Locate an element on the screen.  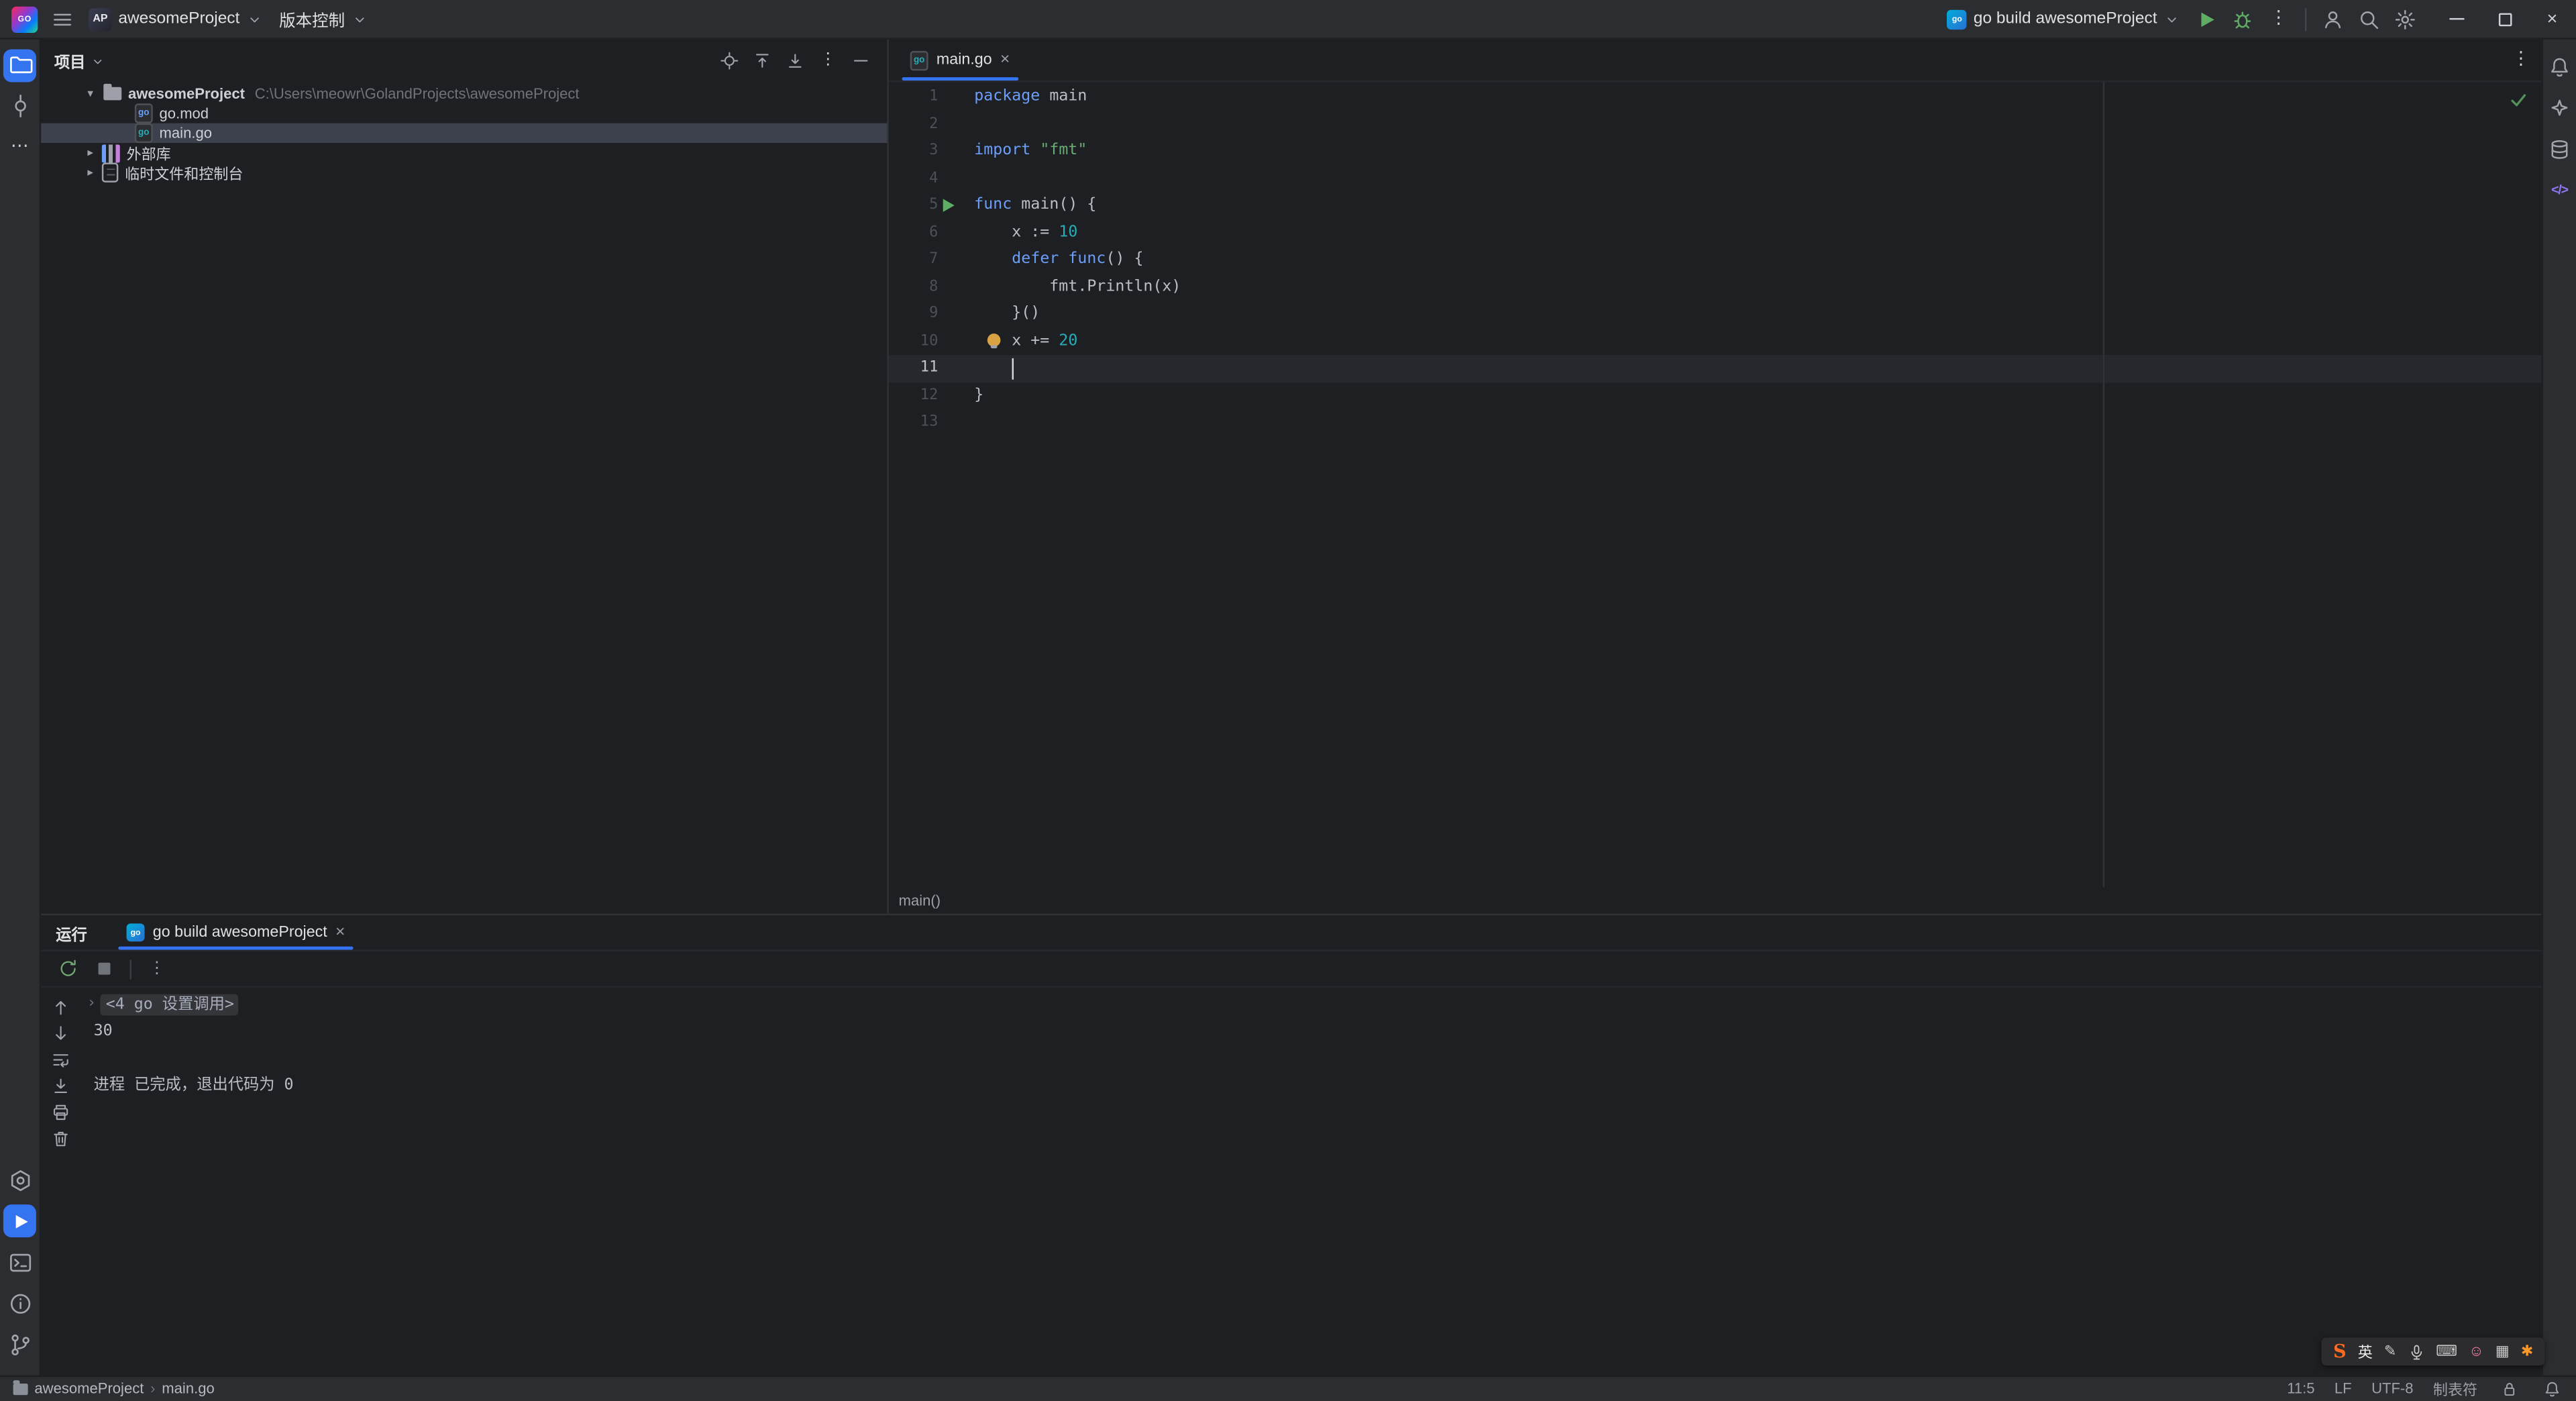
more-actions-button: ⋮ is located at coordinates (2279, 19).